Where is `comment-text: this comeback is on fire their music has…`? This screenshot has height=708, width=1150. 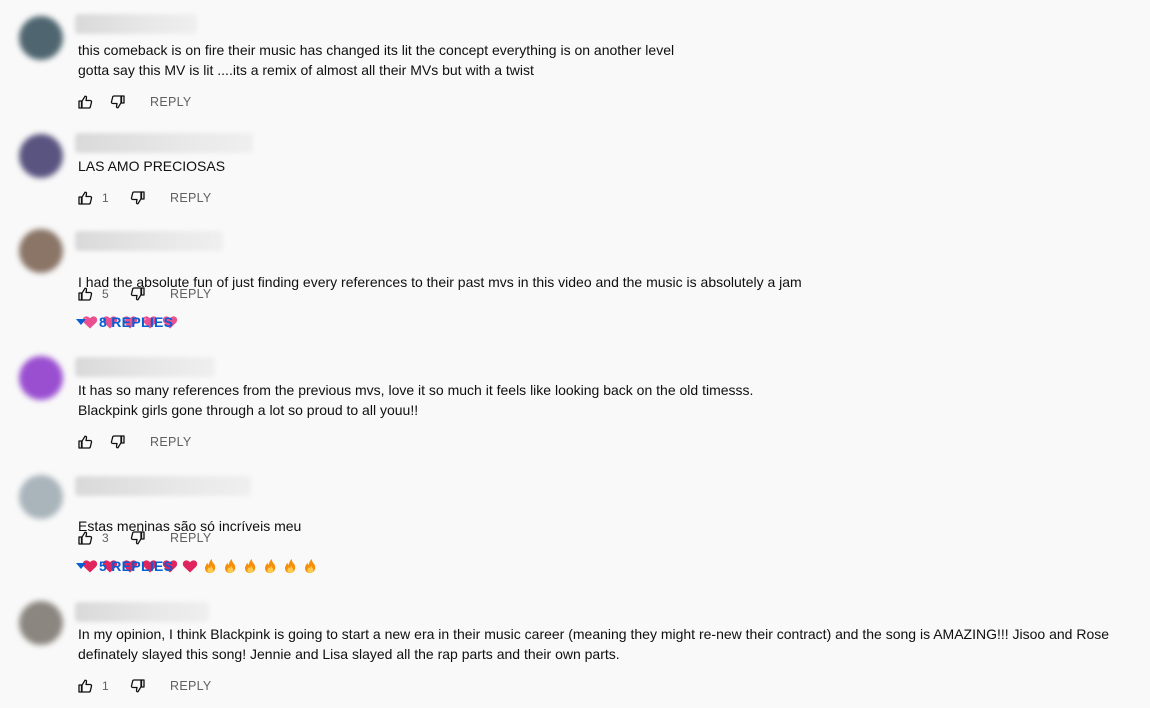
comment-text: this comeback is on fire their music has… is located at coordinates (376, 60).